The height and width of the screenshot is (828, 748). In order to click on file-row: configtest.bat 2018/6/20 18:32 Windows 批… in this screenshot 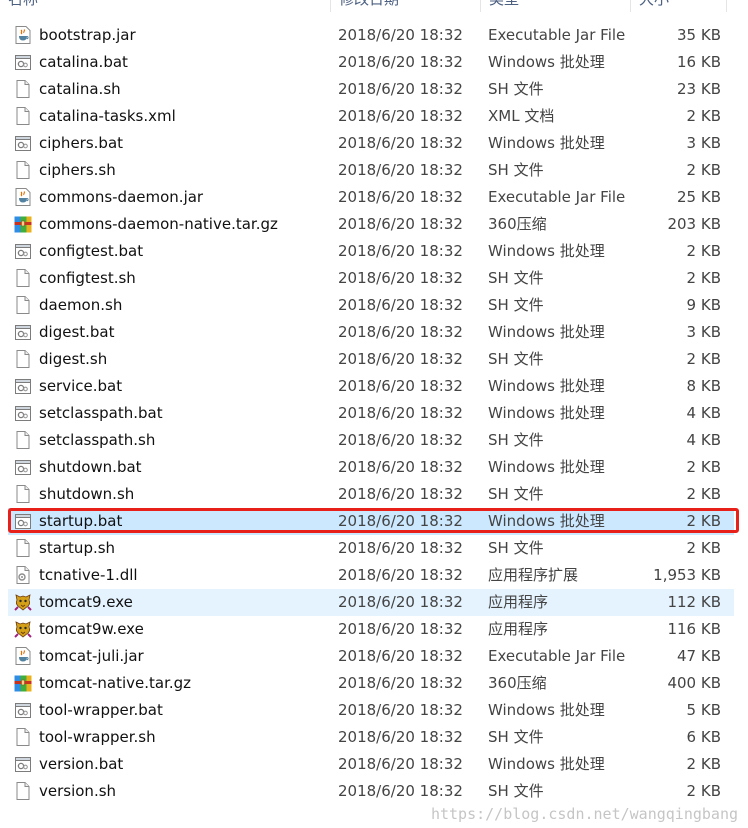, I will do `click(371, 251)`.